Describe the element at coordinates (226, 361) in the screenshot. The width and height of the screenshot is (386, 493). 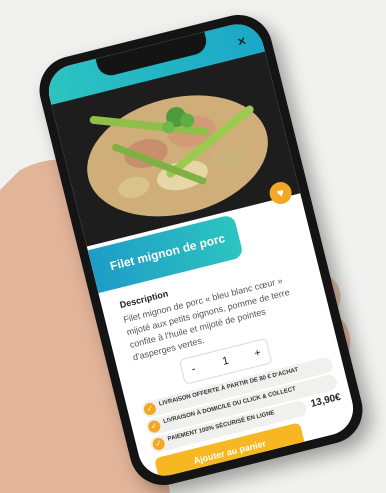
I see `quantity-value: 1` at that location.